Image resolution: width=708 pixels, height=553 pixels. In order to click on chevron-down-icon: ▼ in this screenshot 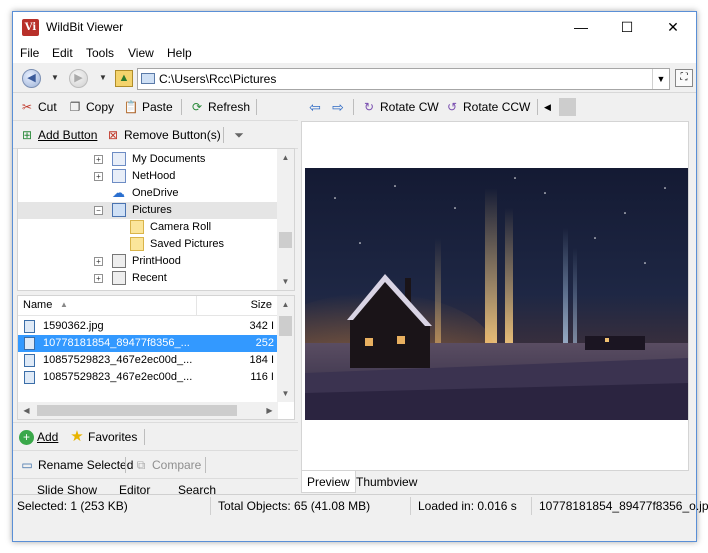, I will do `click(660, 79)`.